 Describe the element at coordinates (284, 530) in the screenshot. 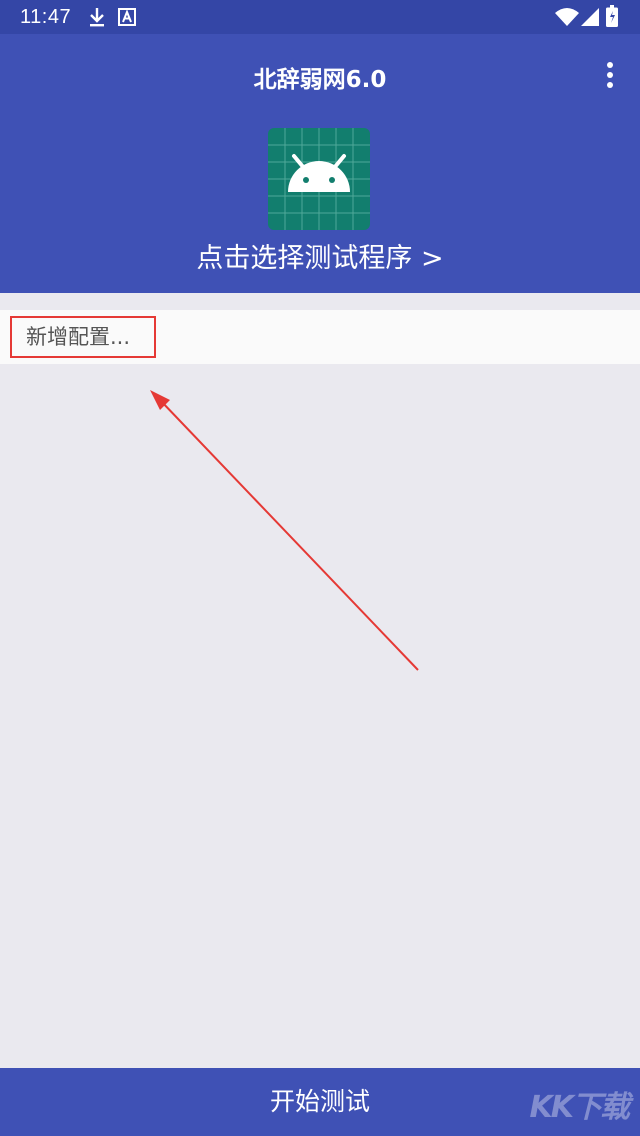

I see `annotation-arrow` at that location.